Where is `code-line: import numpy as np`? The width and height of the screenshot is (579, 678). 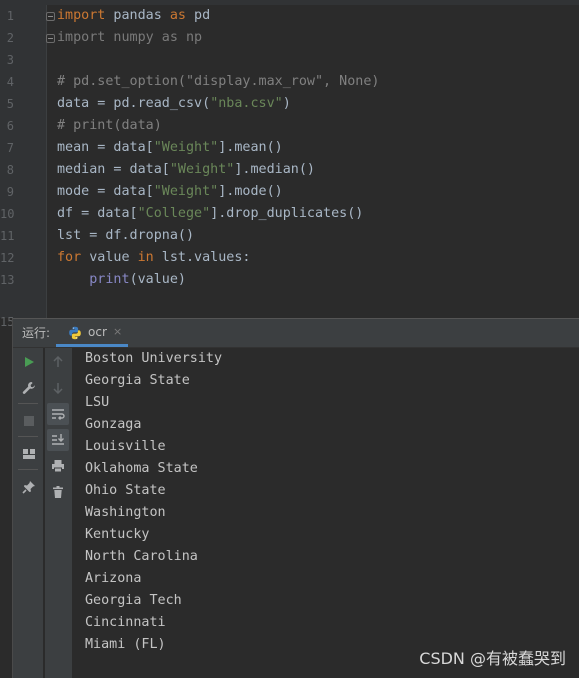
code-line: import numpy as np is located at coordinates (129, 38).